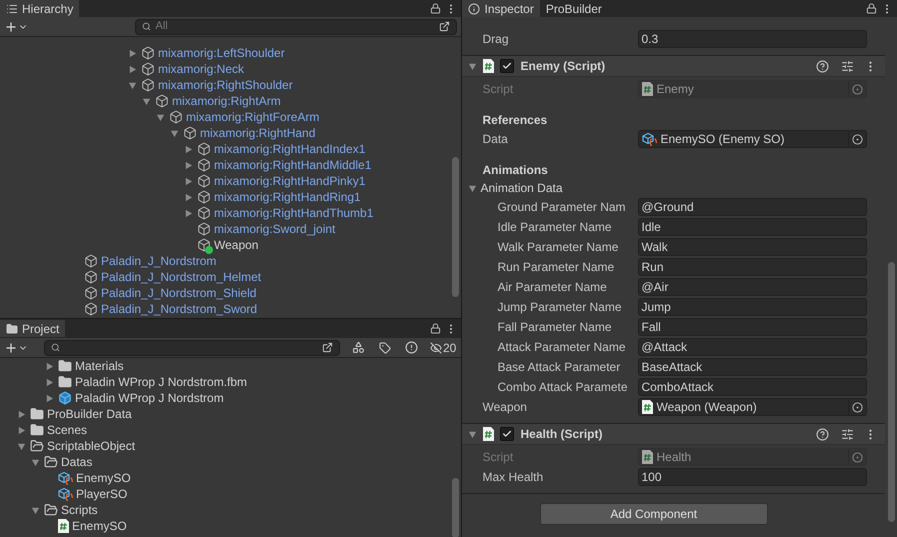 Image resolution: width=897 pixels, height=537 pixels. Describe the element at coordinates (752, 139) in the screenshot. I see `object-field: EnemySO (Enemy SO)` at that location.